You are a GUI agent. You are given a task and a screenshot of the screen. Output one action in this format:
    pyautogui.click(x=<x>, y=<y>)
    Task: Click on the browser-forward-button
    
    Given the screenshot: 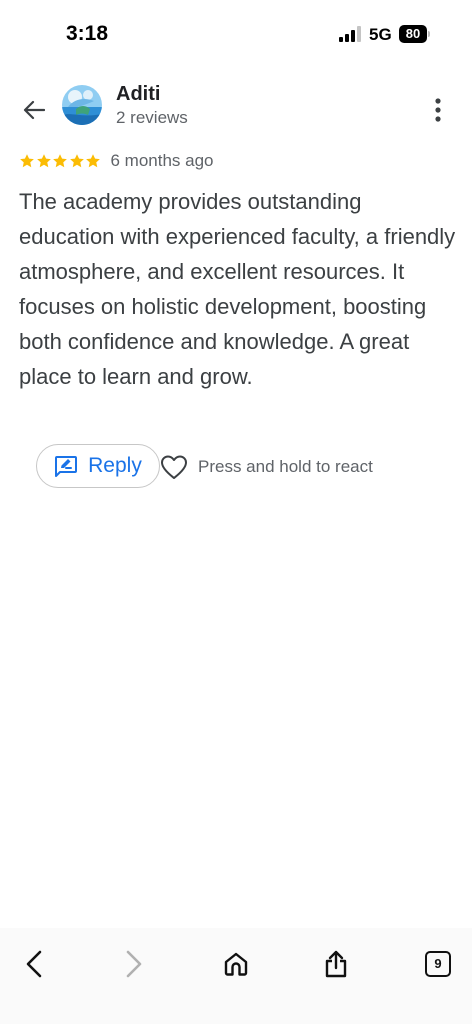 What is the action you would take?
    pyautogui.click(x=134, y=964)
    